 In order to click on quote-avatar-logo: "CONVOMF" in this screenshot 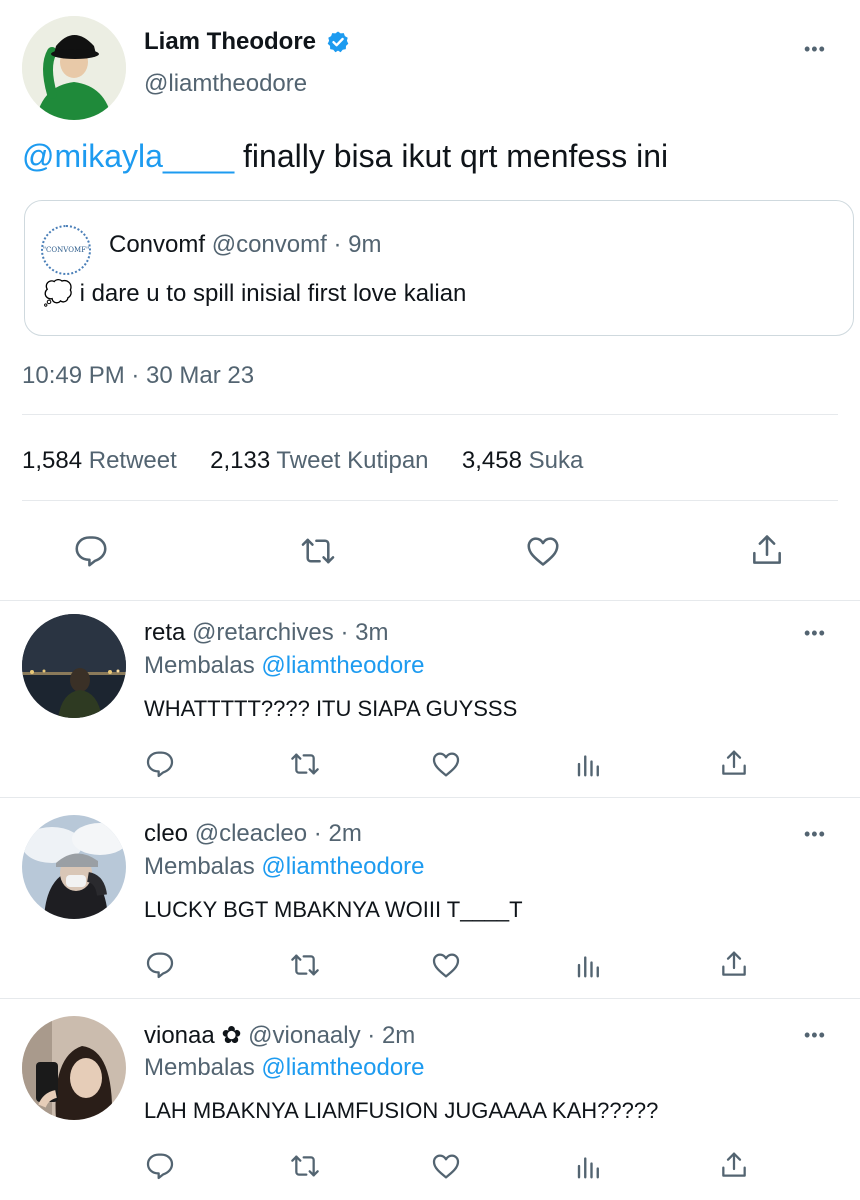, I will do `click(66, 250)`.